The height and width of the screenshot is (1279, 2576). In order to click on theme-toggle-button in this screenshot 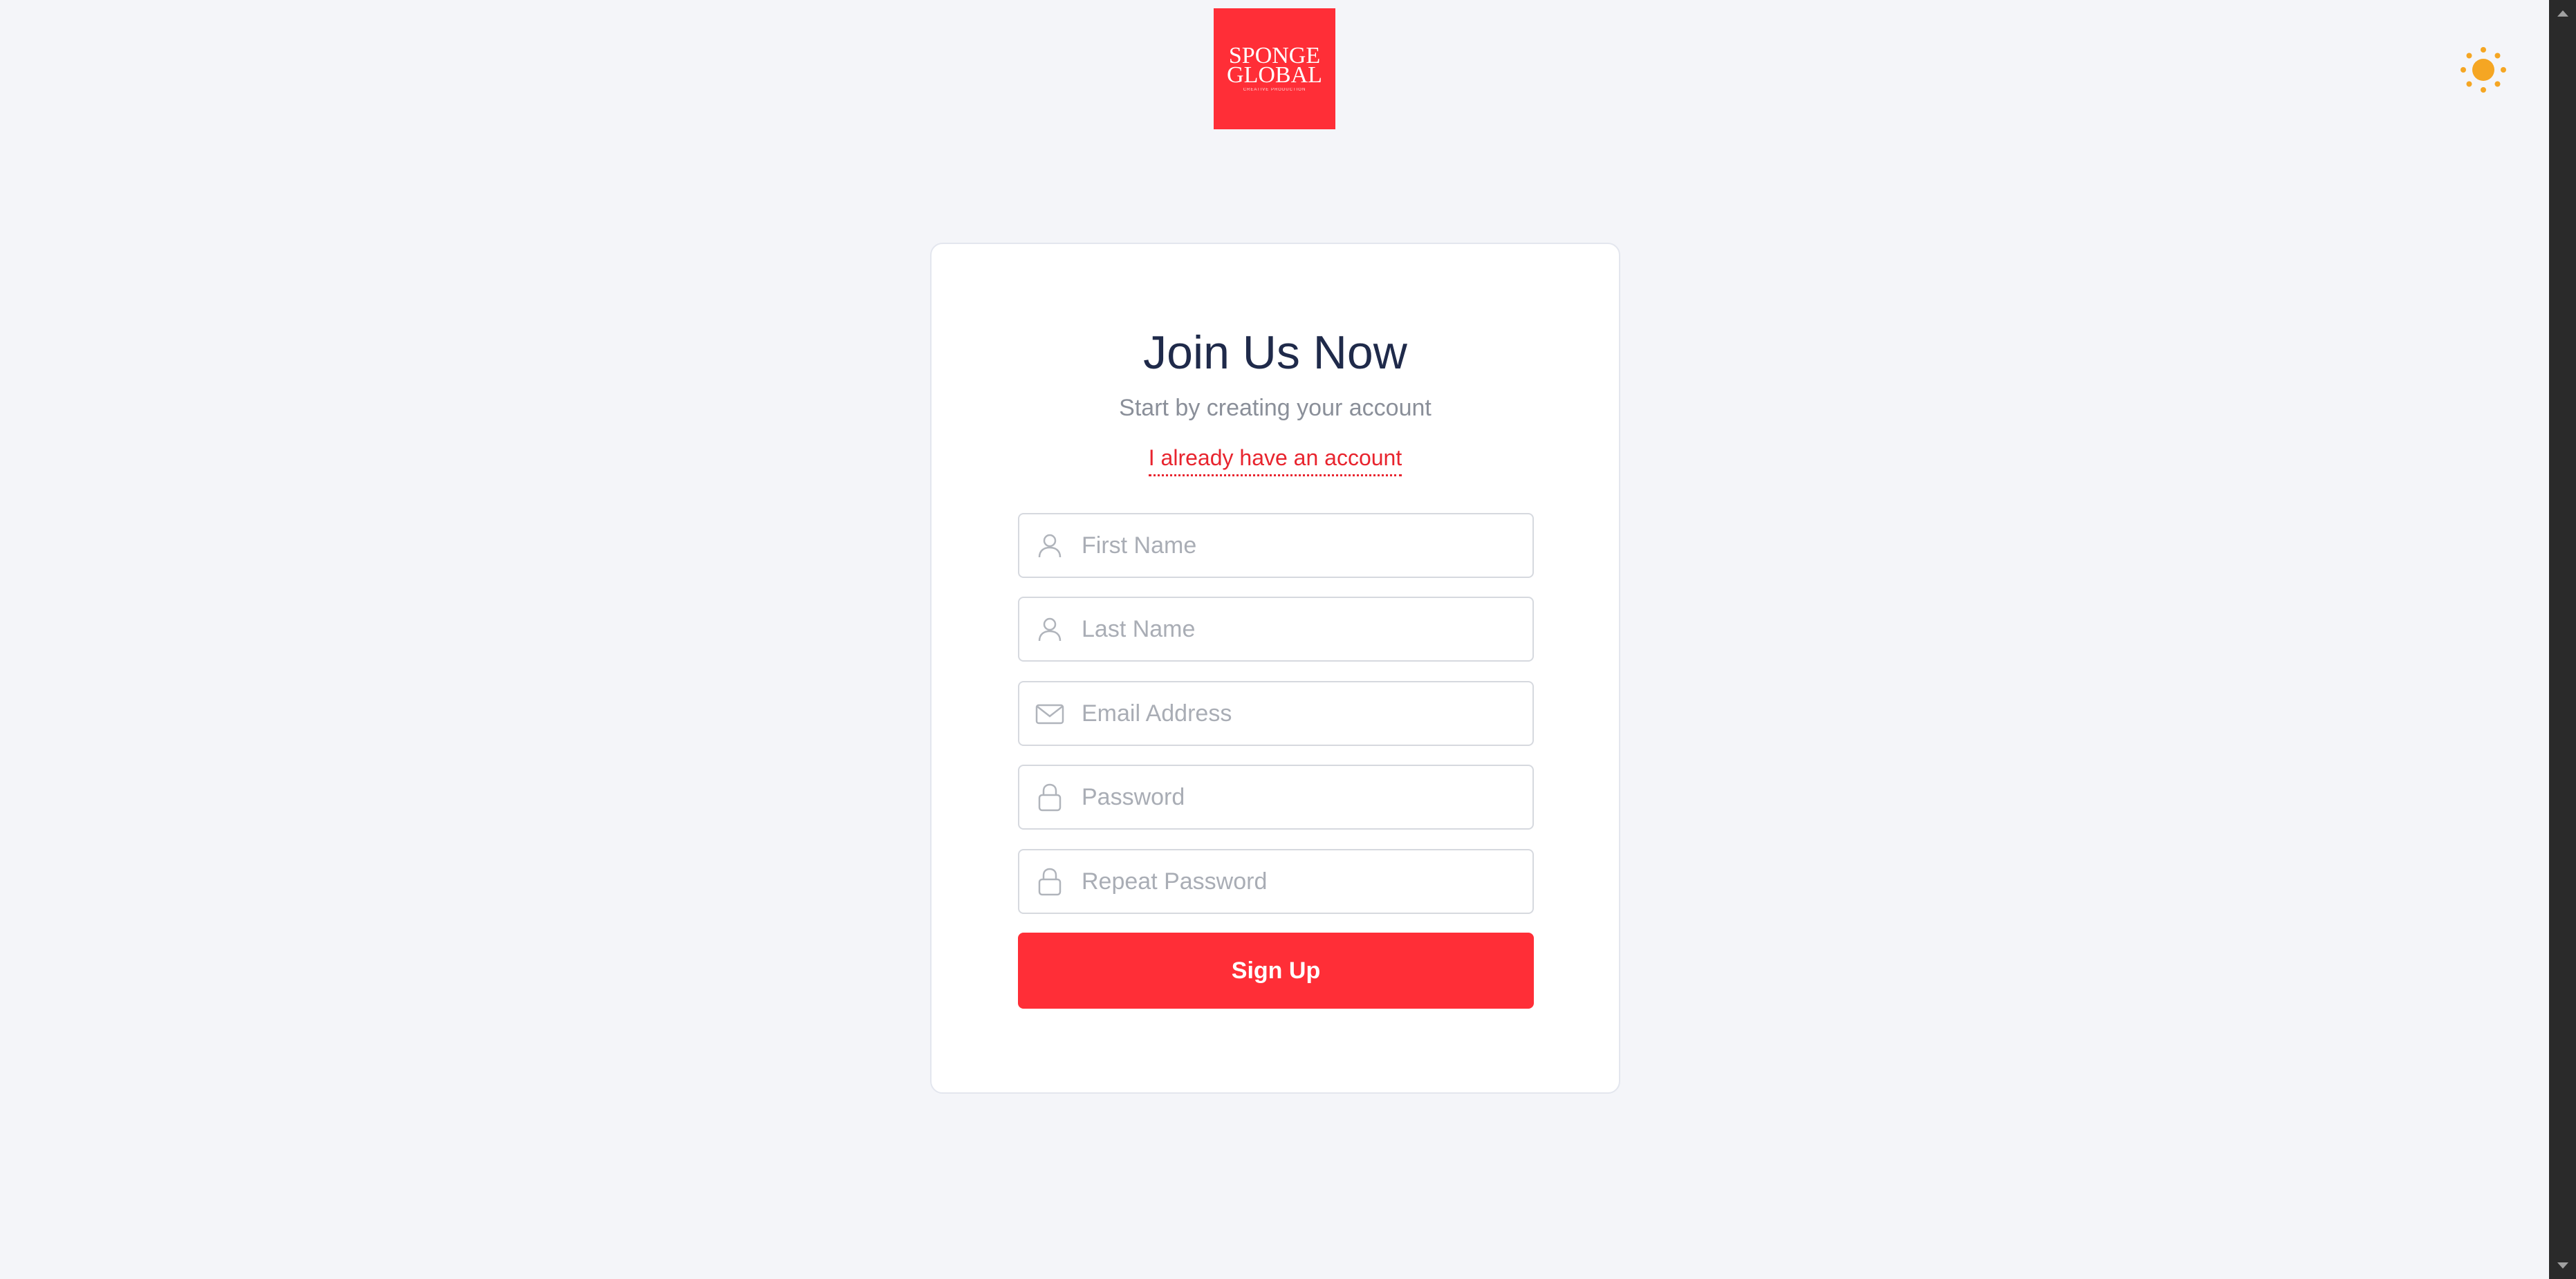, I will do `click(2483, 70)`.